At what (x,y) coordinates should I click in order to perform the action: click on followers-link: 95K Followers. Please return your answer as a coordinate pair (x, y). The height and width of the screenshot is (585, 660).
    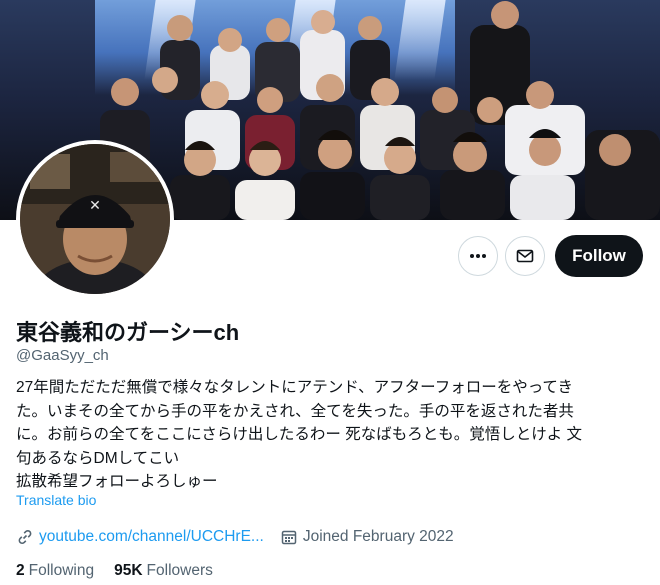
    Looking at the image, I should click on (163, 571).